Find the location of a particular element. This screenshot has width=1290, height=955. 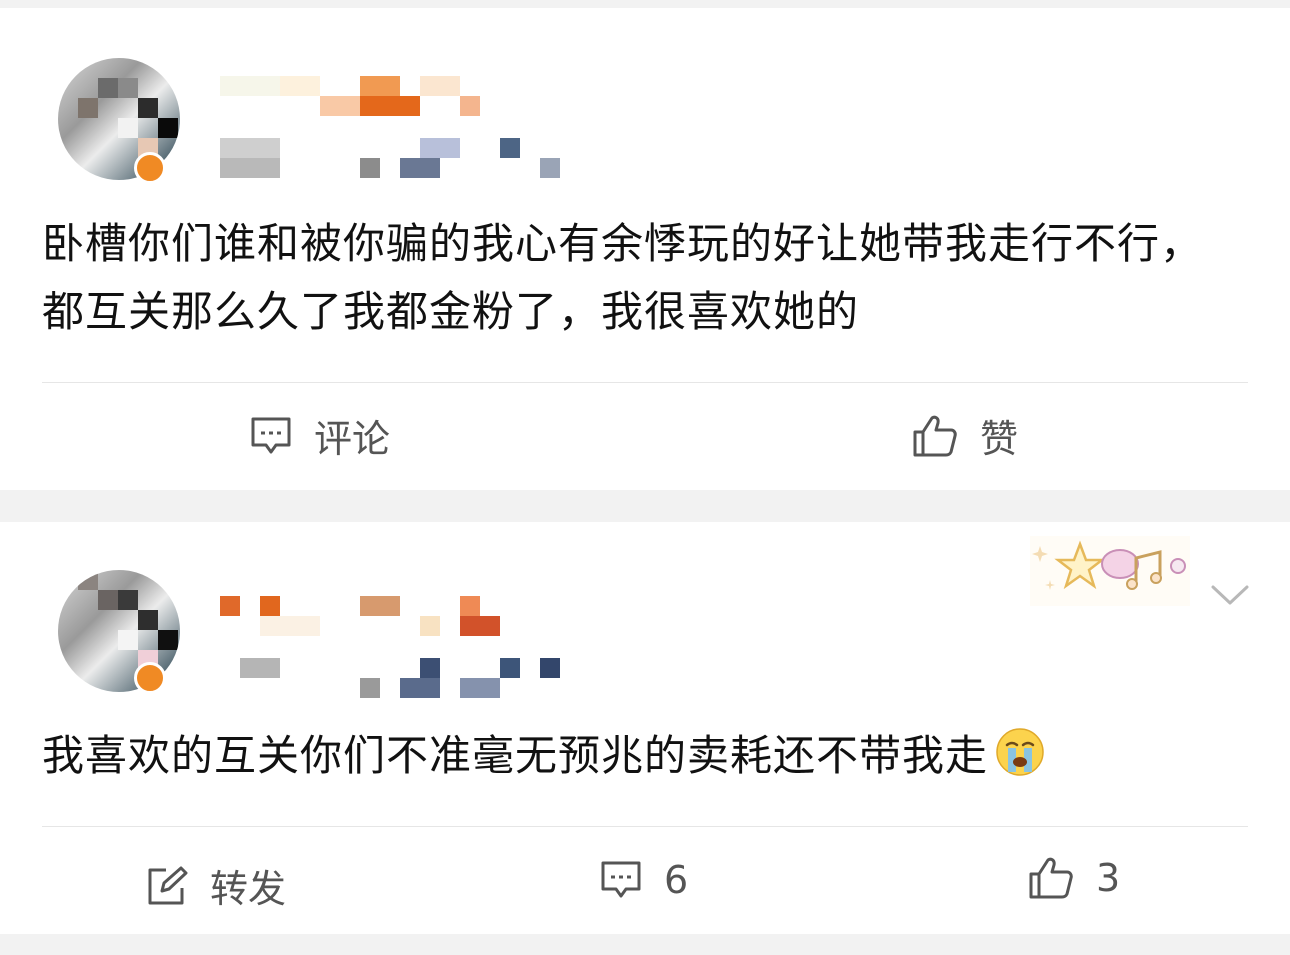

crying-face-emoji is located at coordinates (1020, 752).